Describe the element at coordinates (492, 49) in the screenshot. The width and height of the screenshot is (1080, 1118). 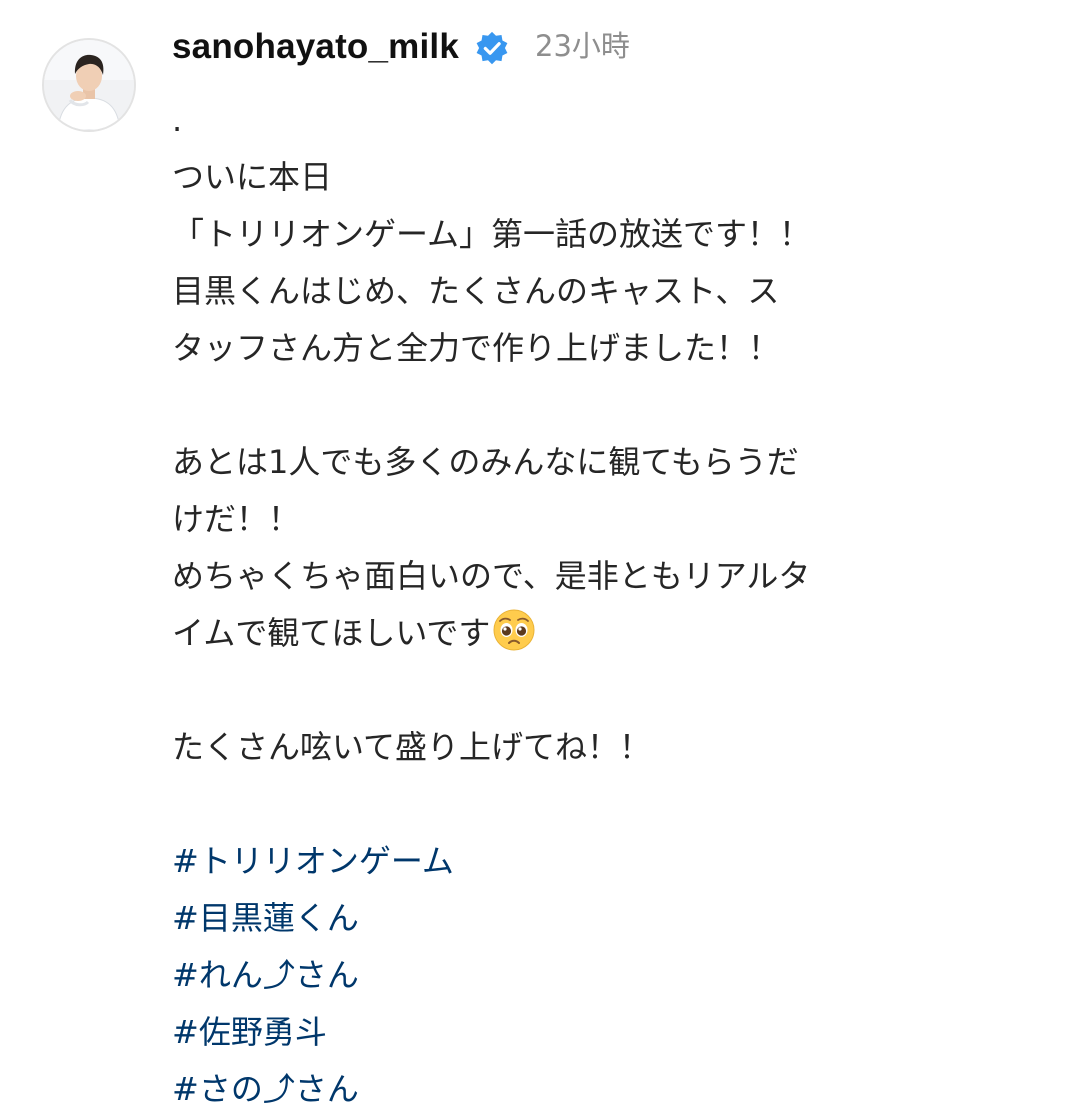
I see `verified-badge-icon` at that location.